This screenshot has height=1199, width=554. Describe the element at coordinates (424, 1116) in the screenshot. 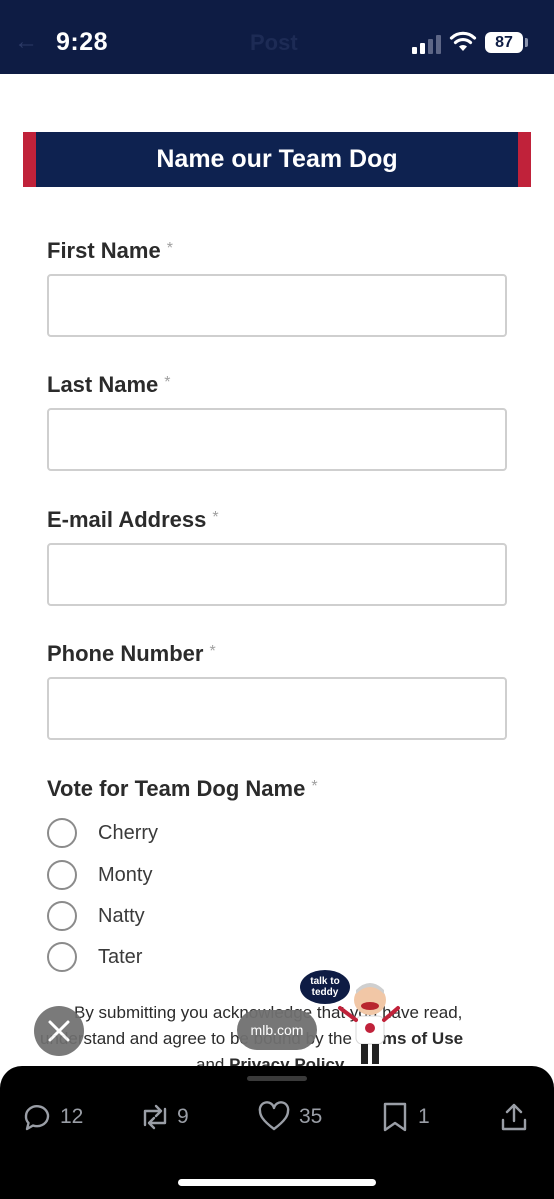

I see `bookmark-count: 1` at that location.